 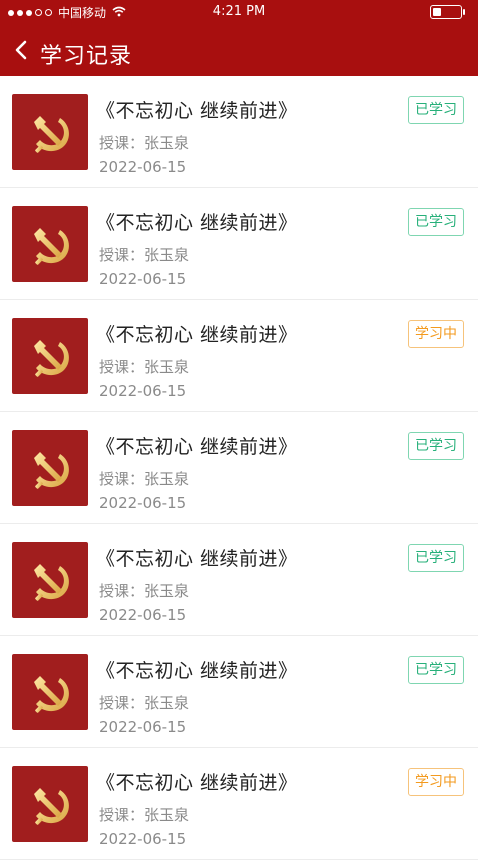 I want to click on chevron-left-icon, so click(x=21, y=50).